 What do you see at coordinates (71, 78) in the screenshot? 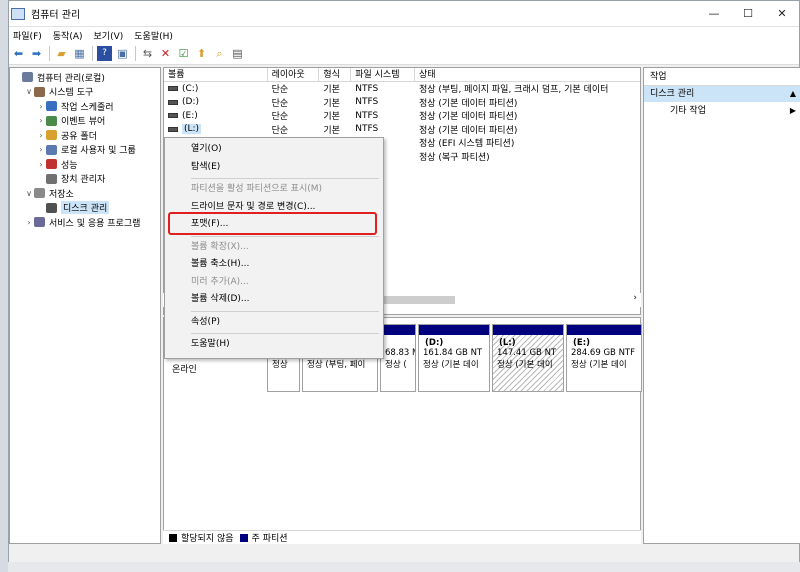
I see `tree-item-label: 컴퓨터 관리(로컬)` at bounding box center [71, 78].